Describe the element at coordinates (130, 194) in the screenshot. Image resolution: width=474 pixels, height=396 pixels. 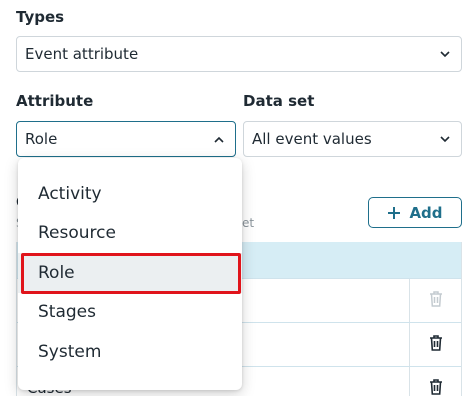
I see `menu-item-activity: Activity` at that location.